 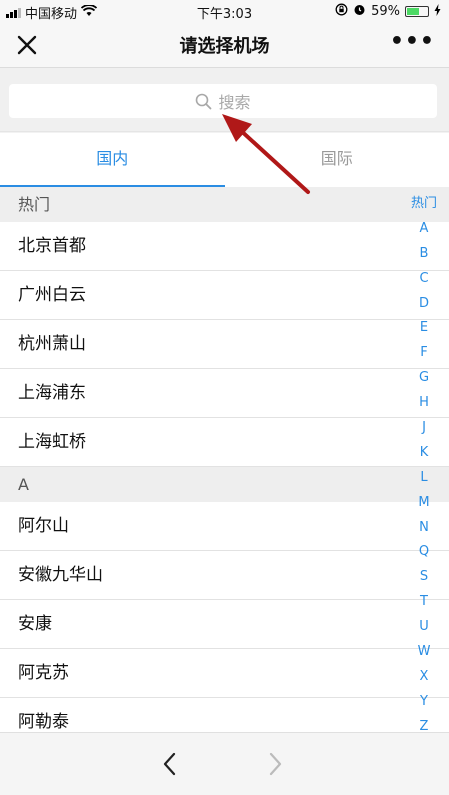 I want to click on index-letter: H, so click(x=424, y=403).